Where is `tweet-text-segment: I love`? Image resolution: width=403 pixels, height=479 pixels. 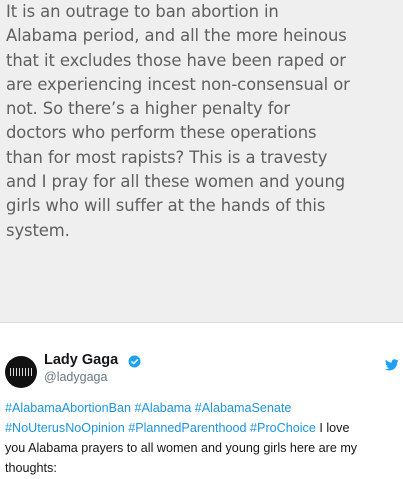 tweet-text-segment: I love is located at coordinates (332, 428).